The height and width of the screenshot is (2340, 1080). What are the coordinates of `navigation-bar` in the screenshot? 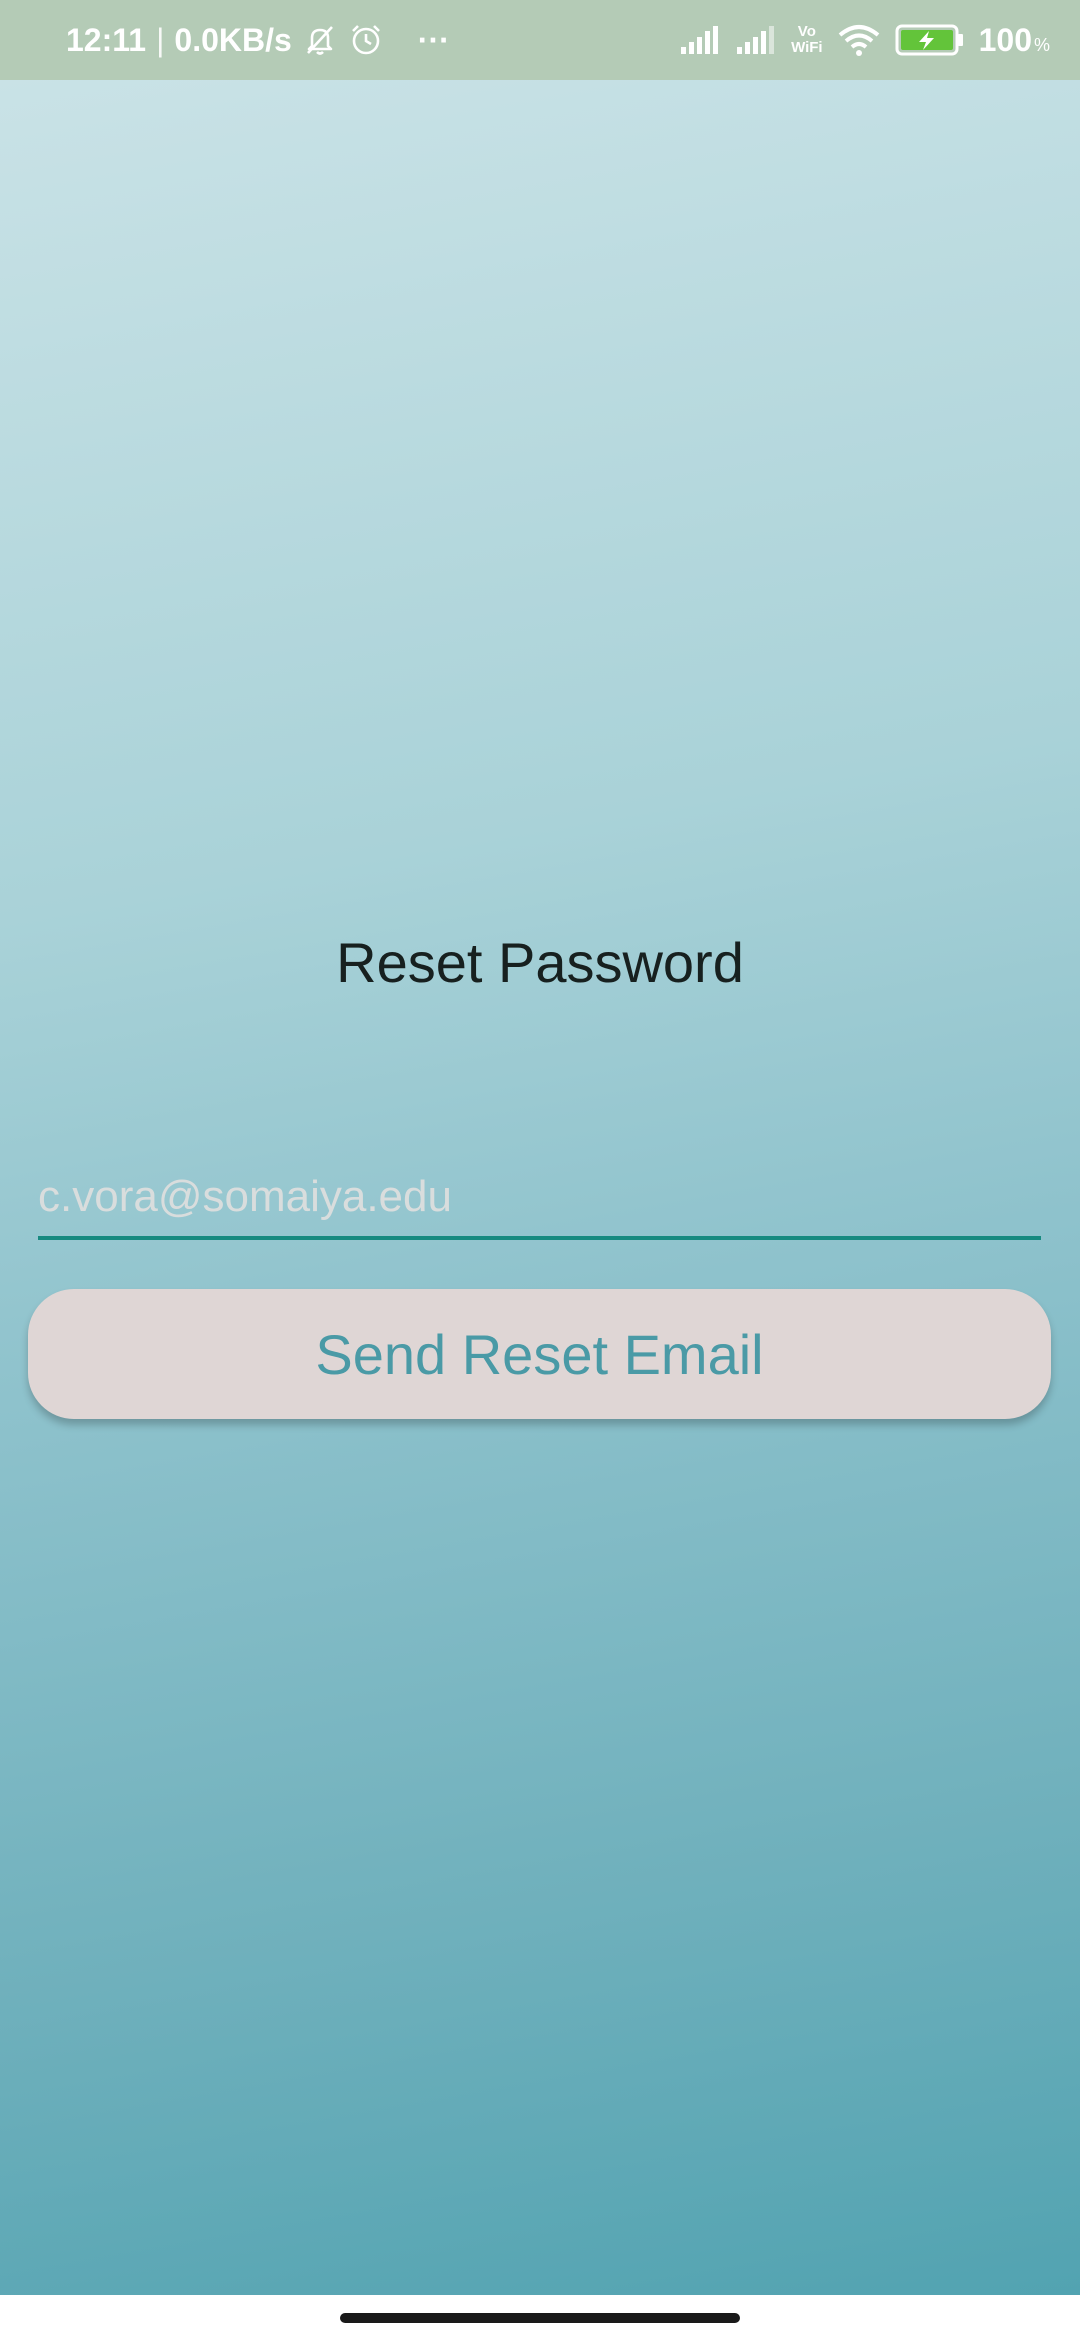 It's located at (540, 2317).